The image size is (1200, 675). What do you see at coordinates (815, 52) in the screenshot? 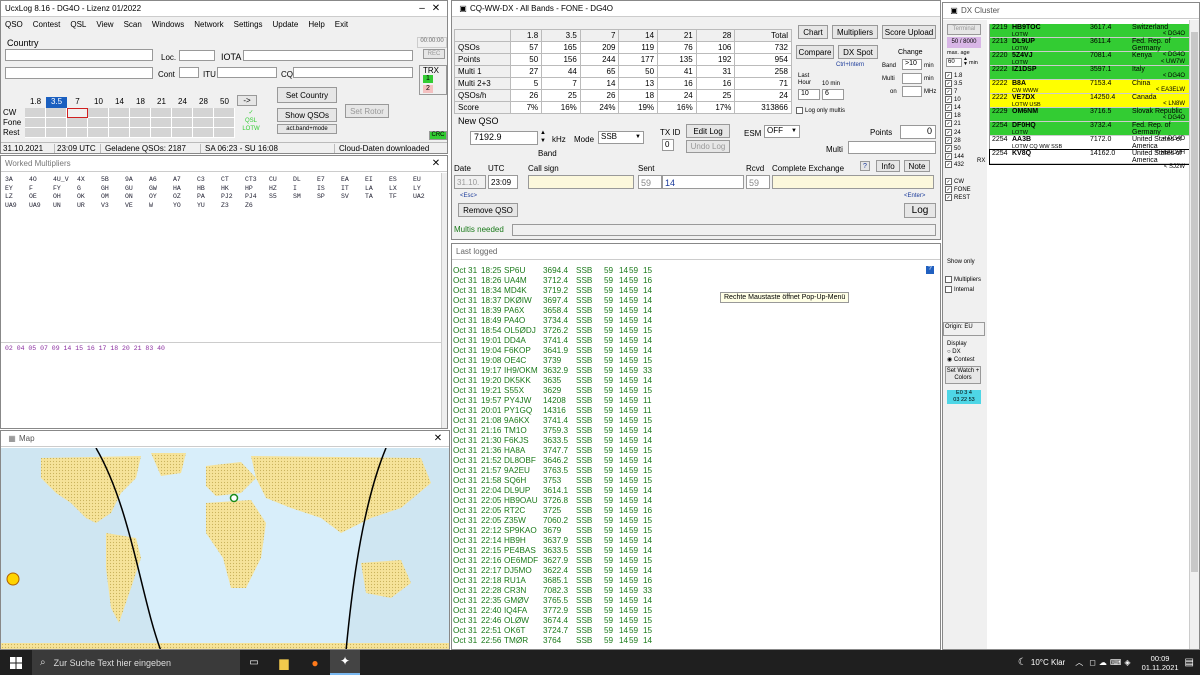
I see `compare-button: Compare` at bounding box center [815, 52].